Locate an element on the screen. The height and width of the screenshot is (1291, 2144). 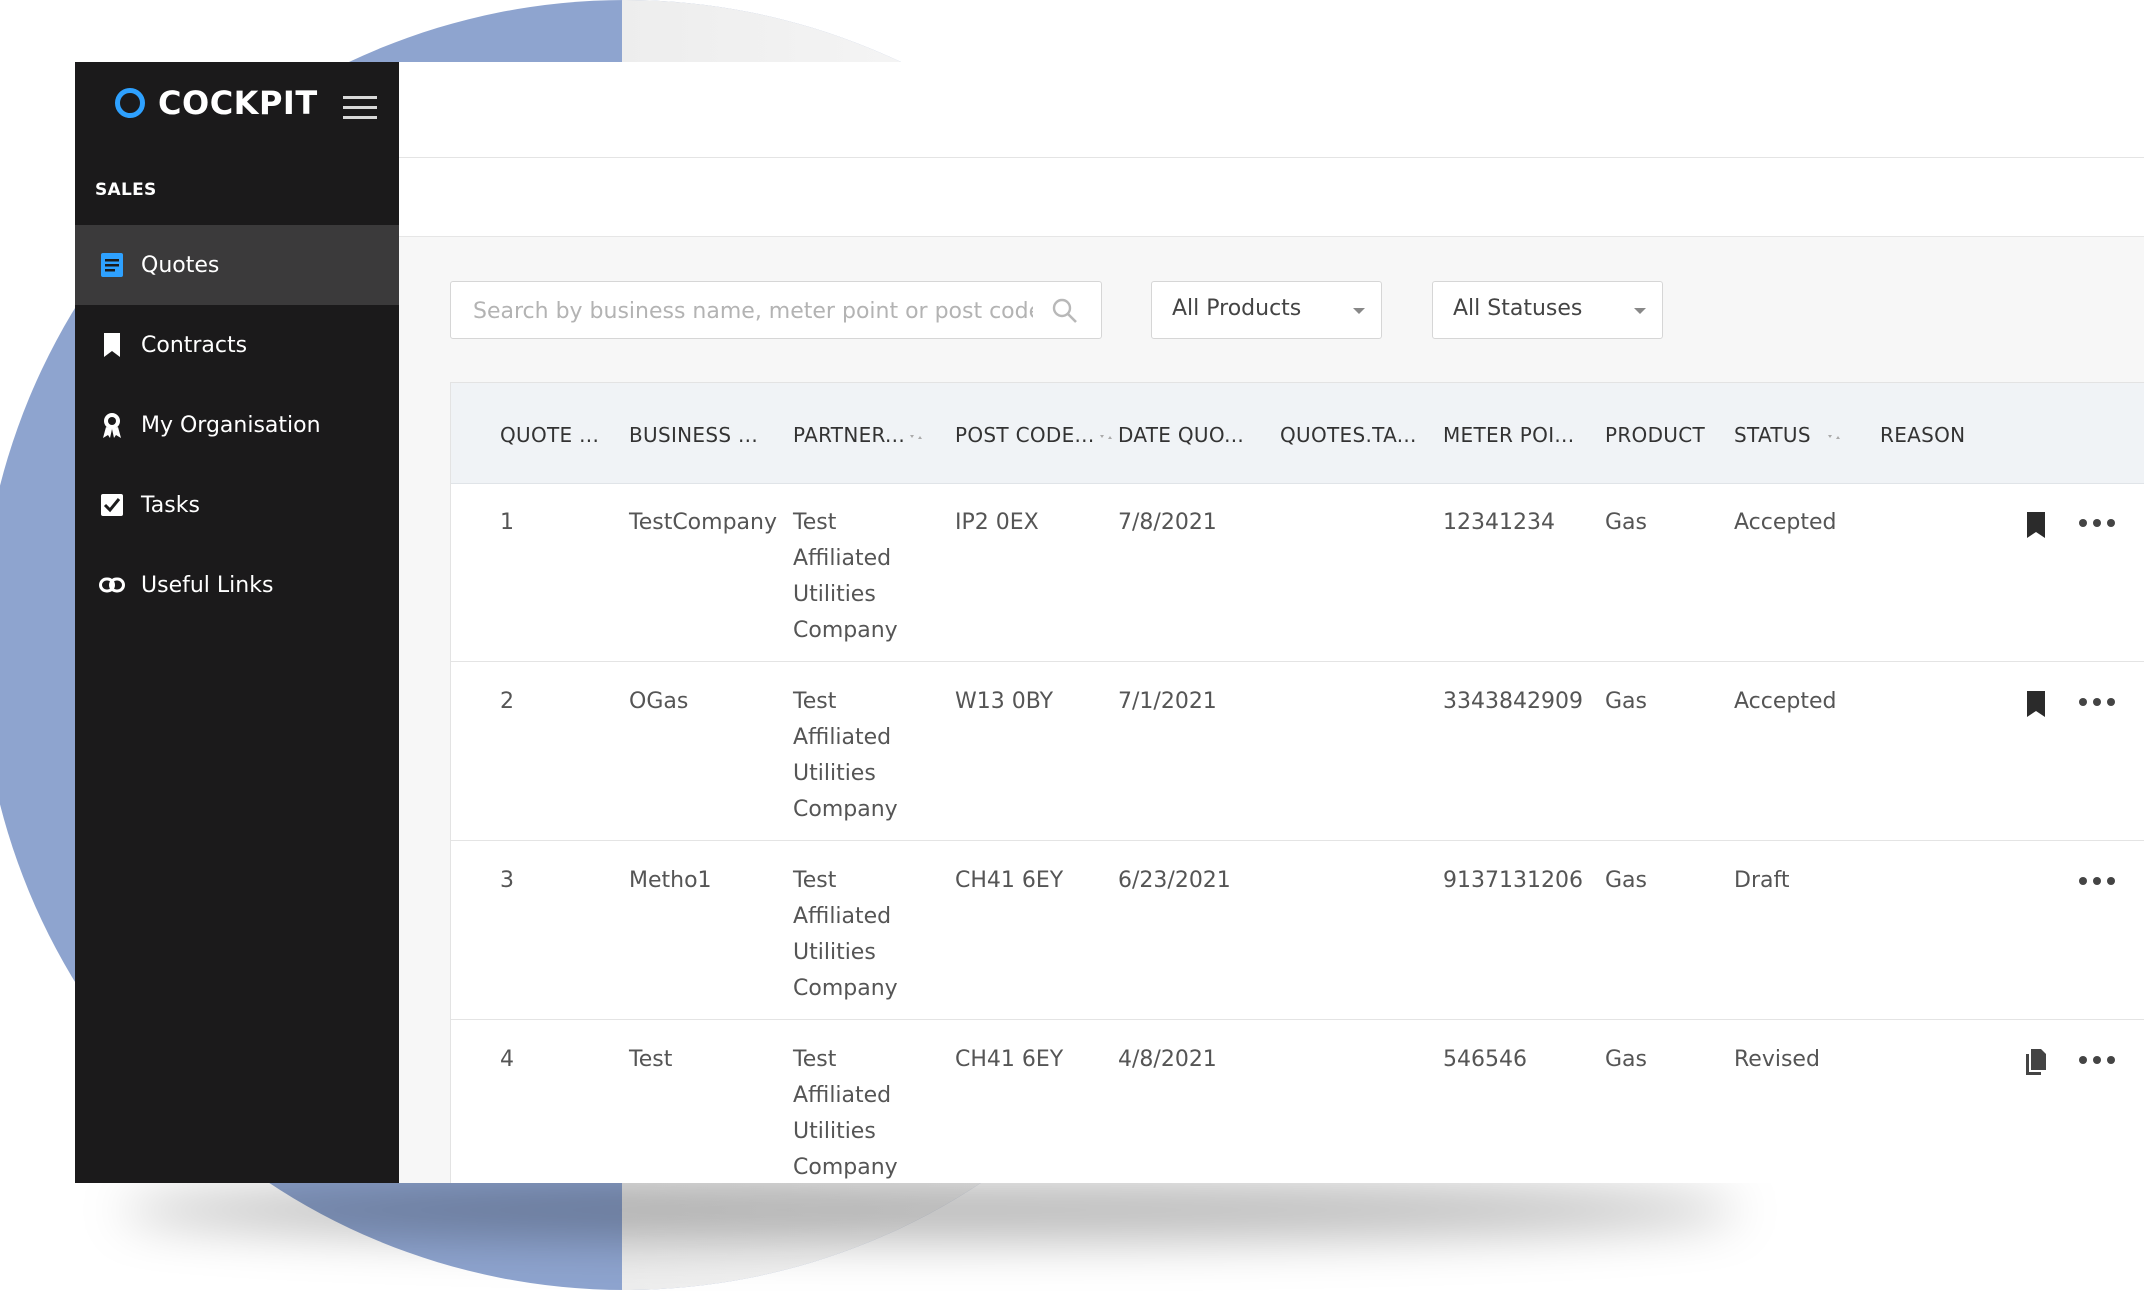
search-icon is located at coordinates (1065, 311).